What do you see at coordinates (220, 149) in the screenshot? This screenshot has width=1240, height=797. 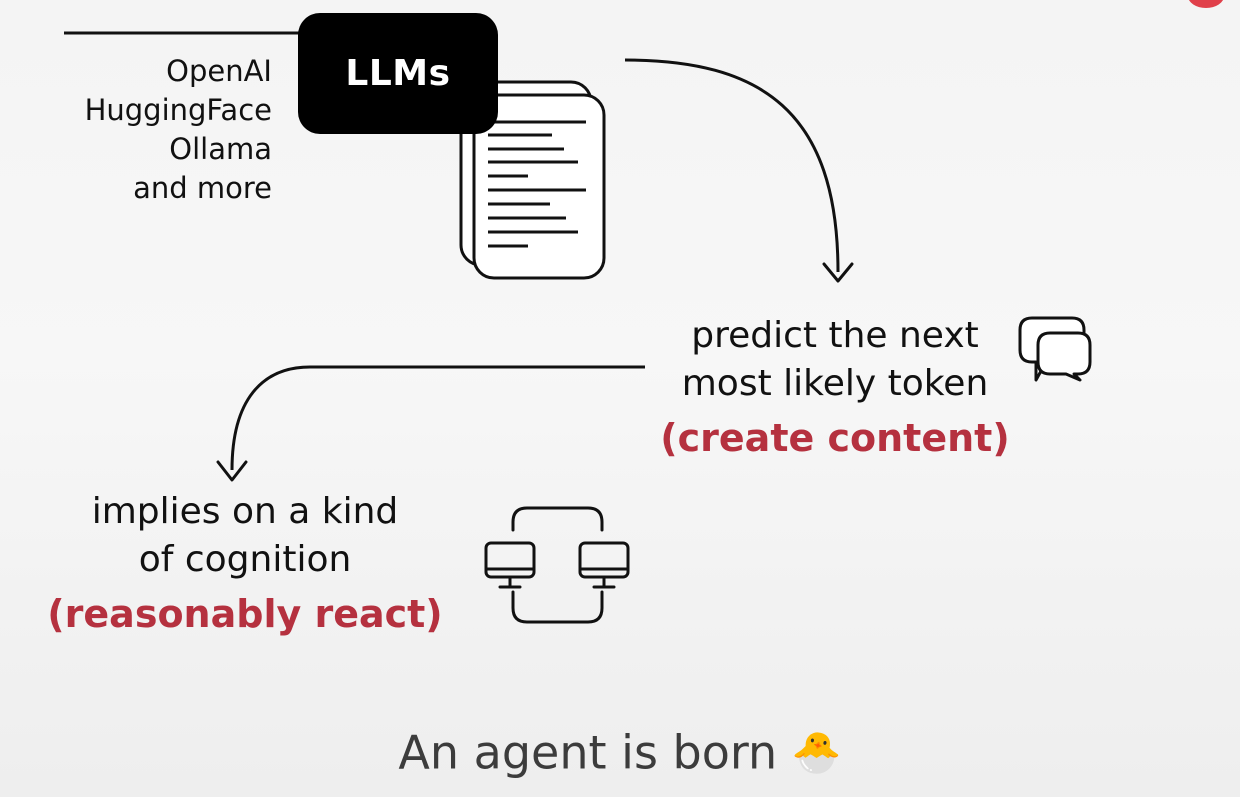 I see `provider-ollama: Ollama` at bounding box center [220, 149].